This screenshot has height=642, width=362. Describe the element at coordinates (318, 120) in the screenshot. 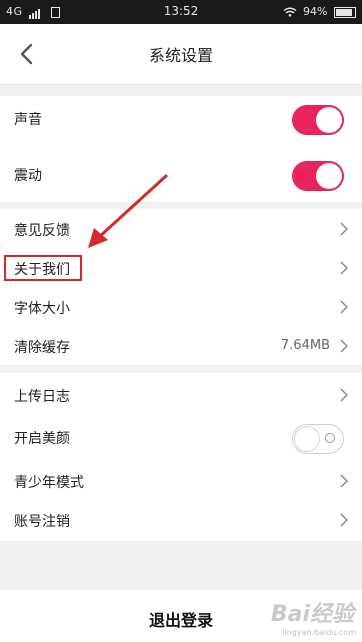

I see `sound-toggle` at that location.